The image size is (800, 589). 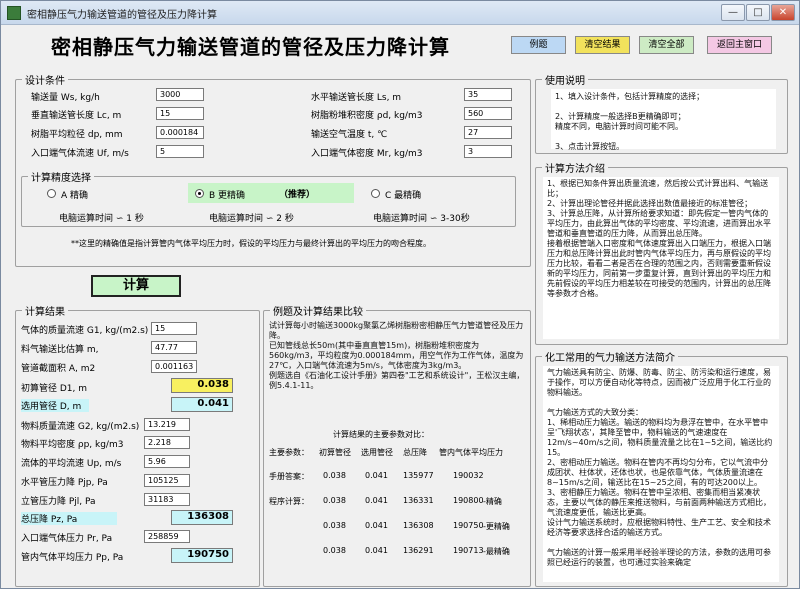 I want to click on minimize-button: —, so click(x=733, y=12).